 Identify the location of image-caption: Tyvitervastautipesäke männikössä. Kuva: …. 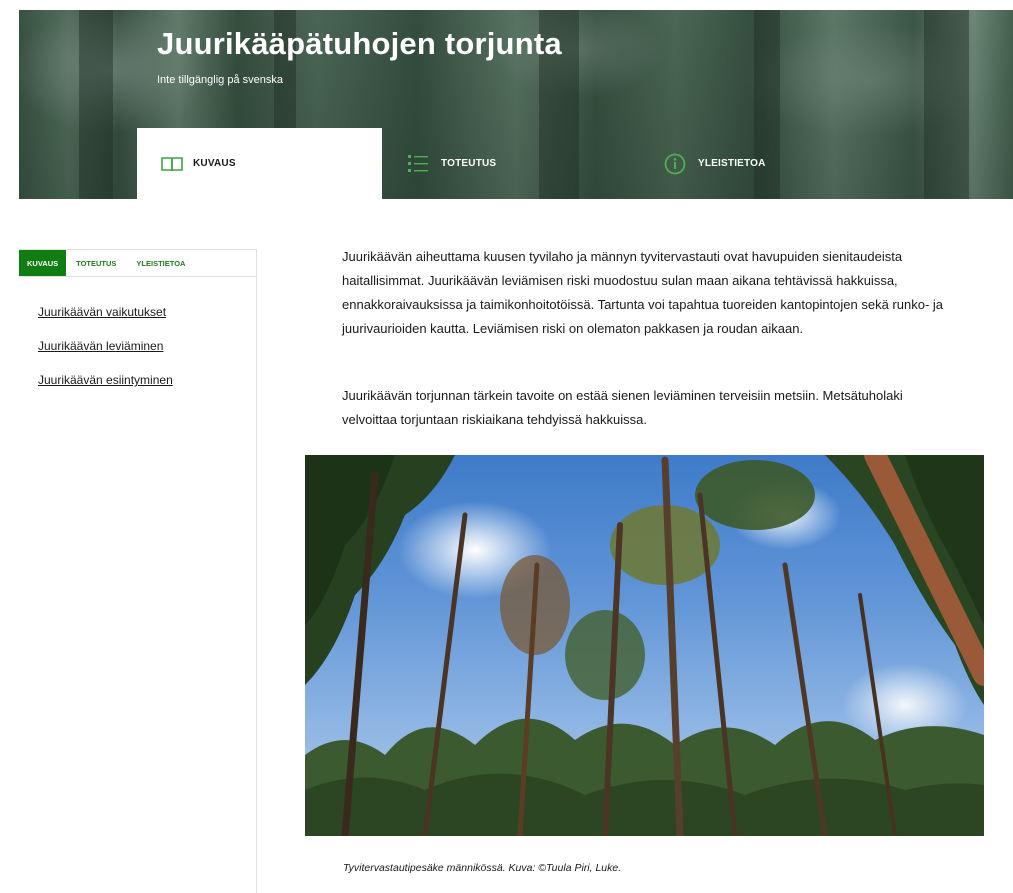
(482, 868).